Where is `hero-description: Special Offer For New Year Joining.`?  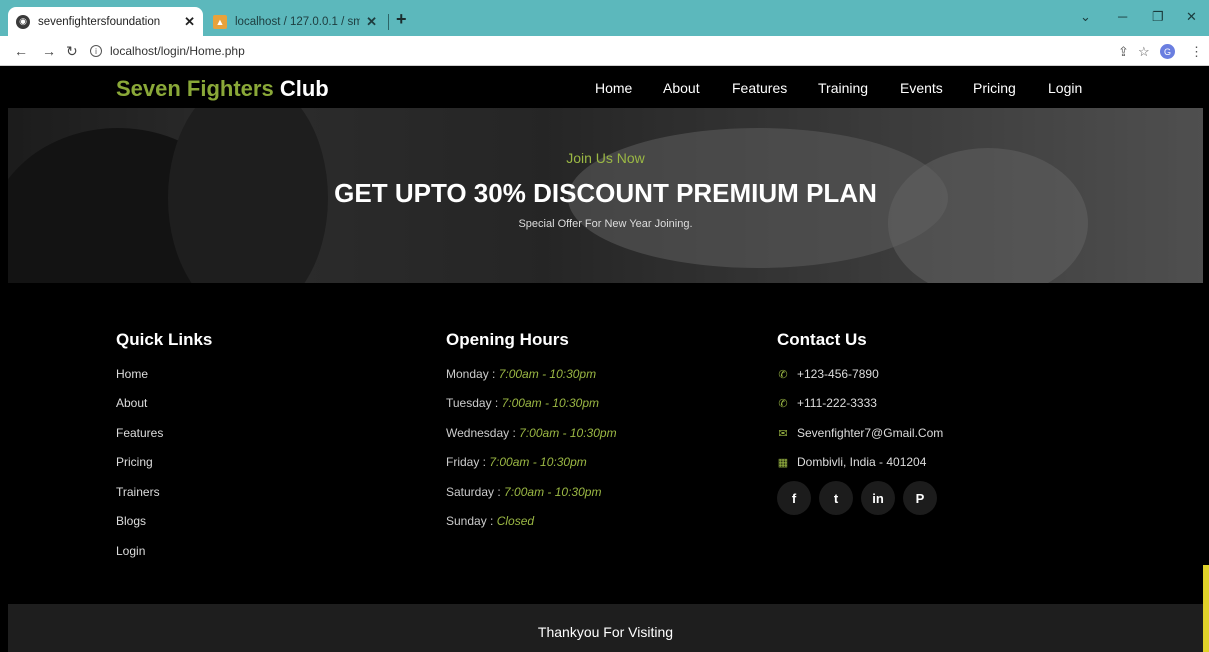
hero-description: Special Offer For New Year Joining. is located at coordinates (605, 224).